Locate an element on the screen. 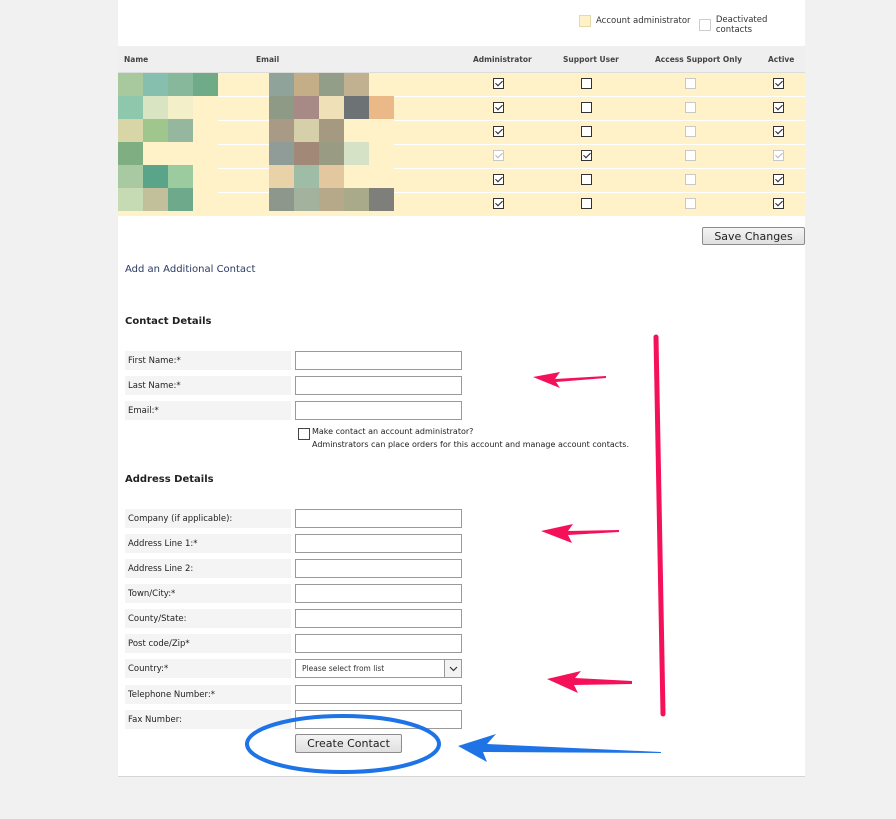 The width and height of the screenshot is (896, 819). pink-line-icon is located at coordinates (659, 525).